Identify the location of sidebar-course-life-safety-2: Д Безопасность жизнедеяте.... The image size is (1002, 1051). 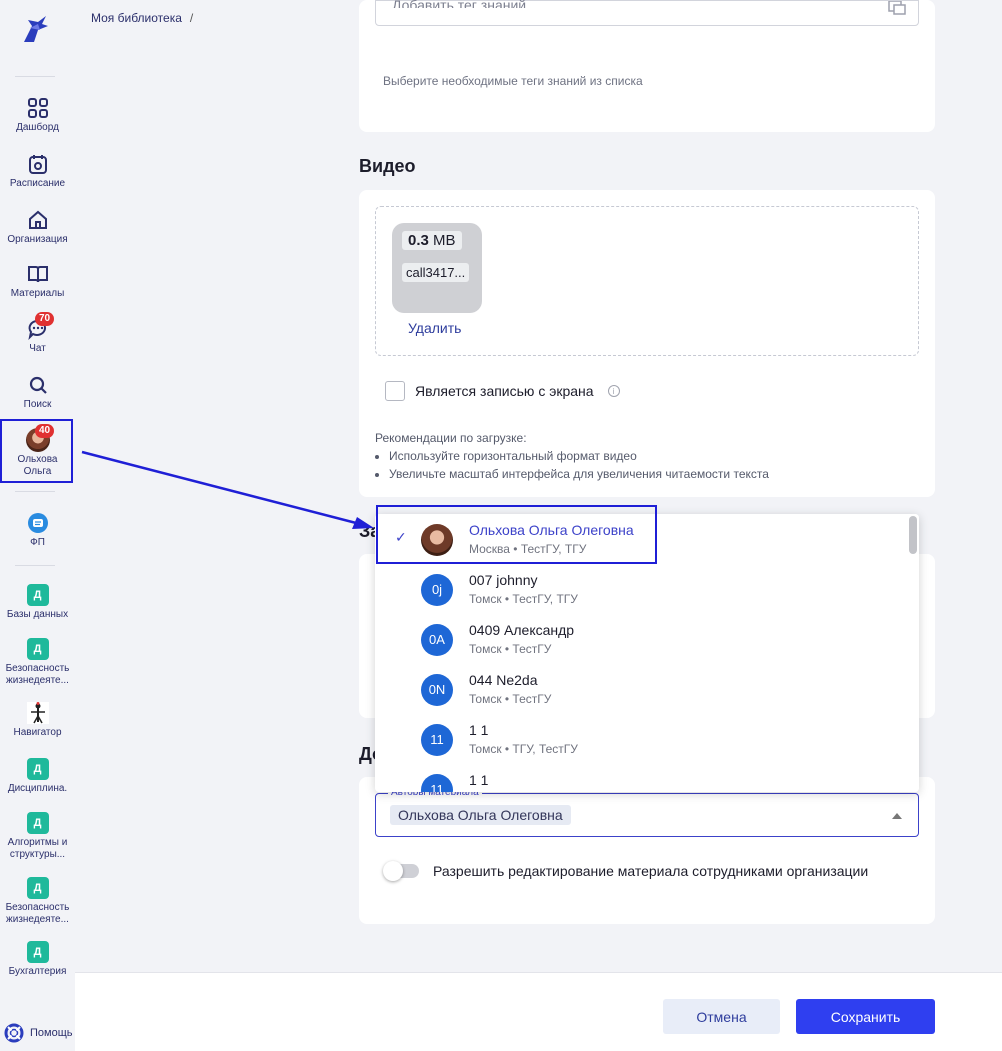
(37, 901).